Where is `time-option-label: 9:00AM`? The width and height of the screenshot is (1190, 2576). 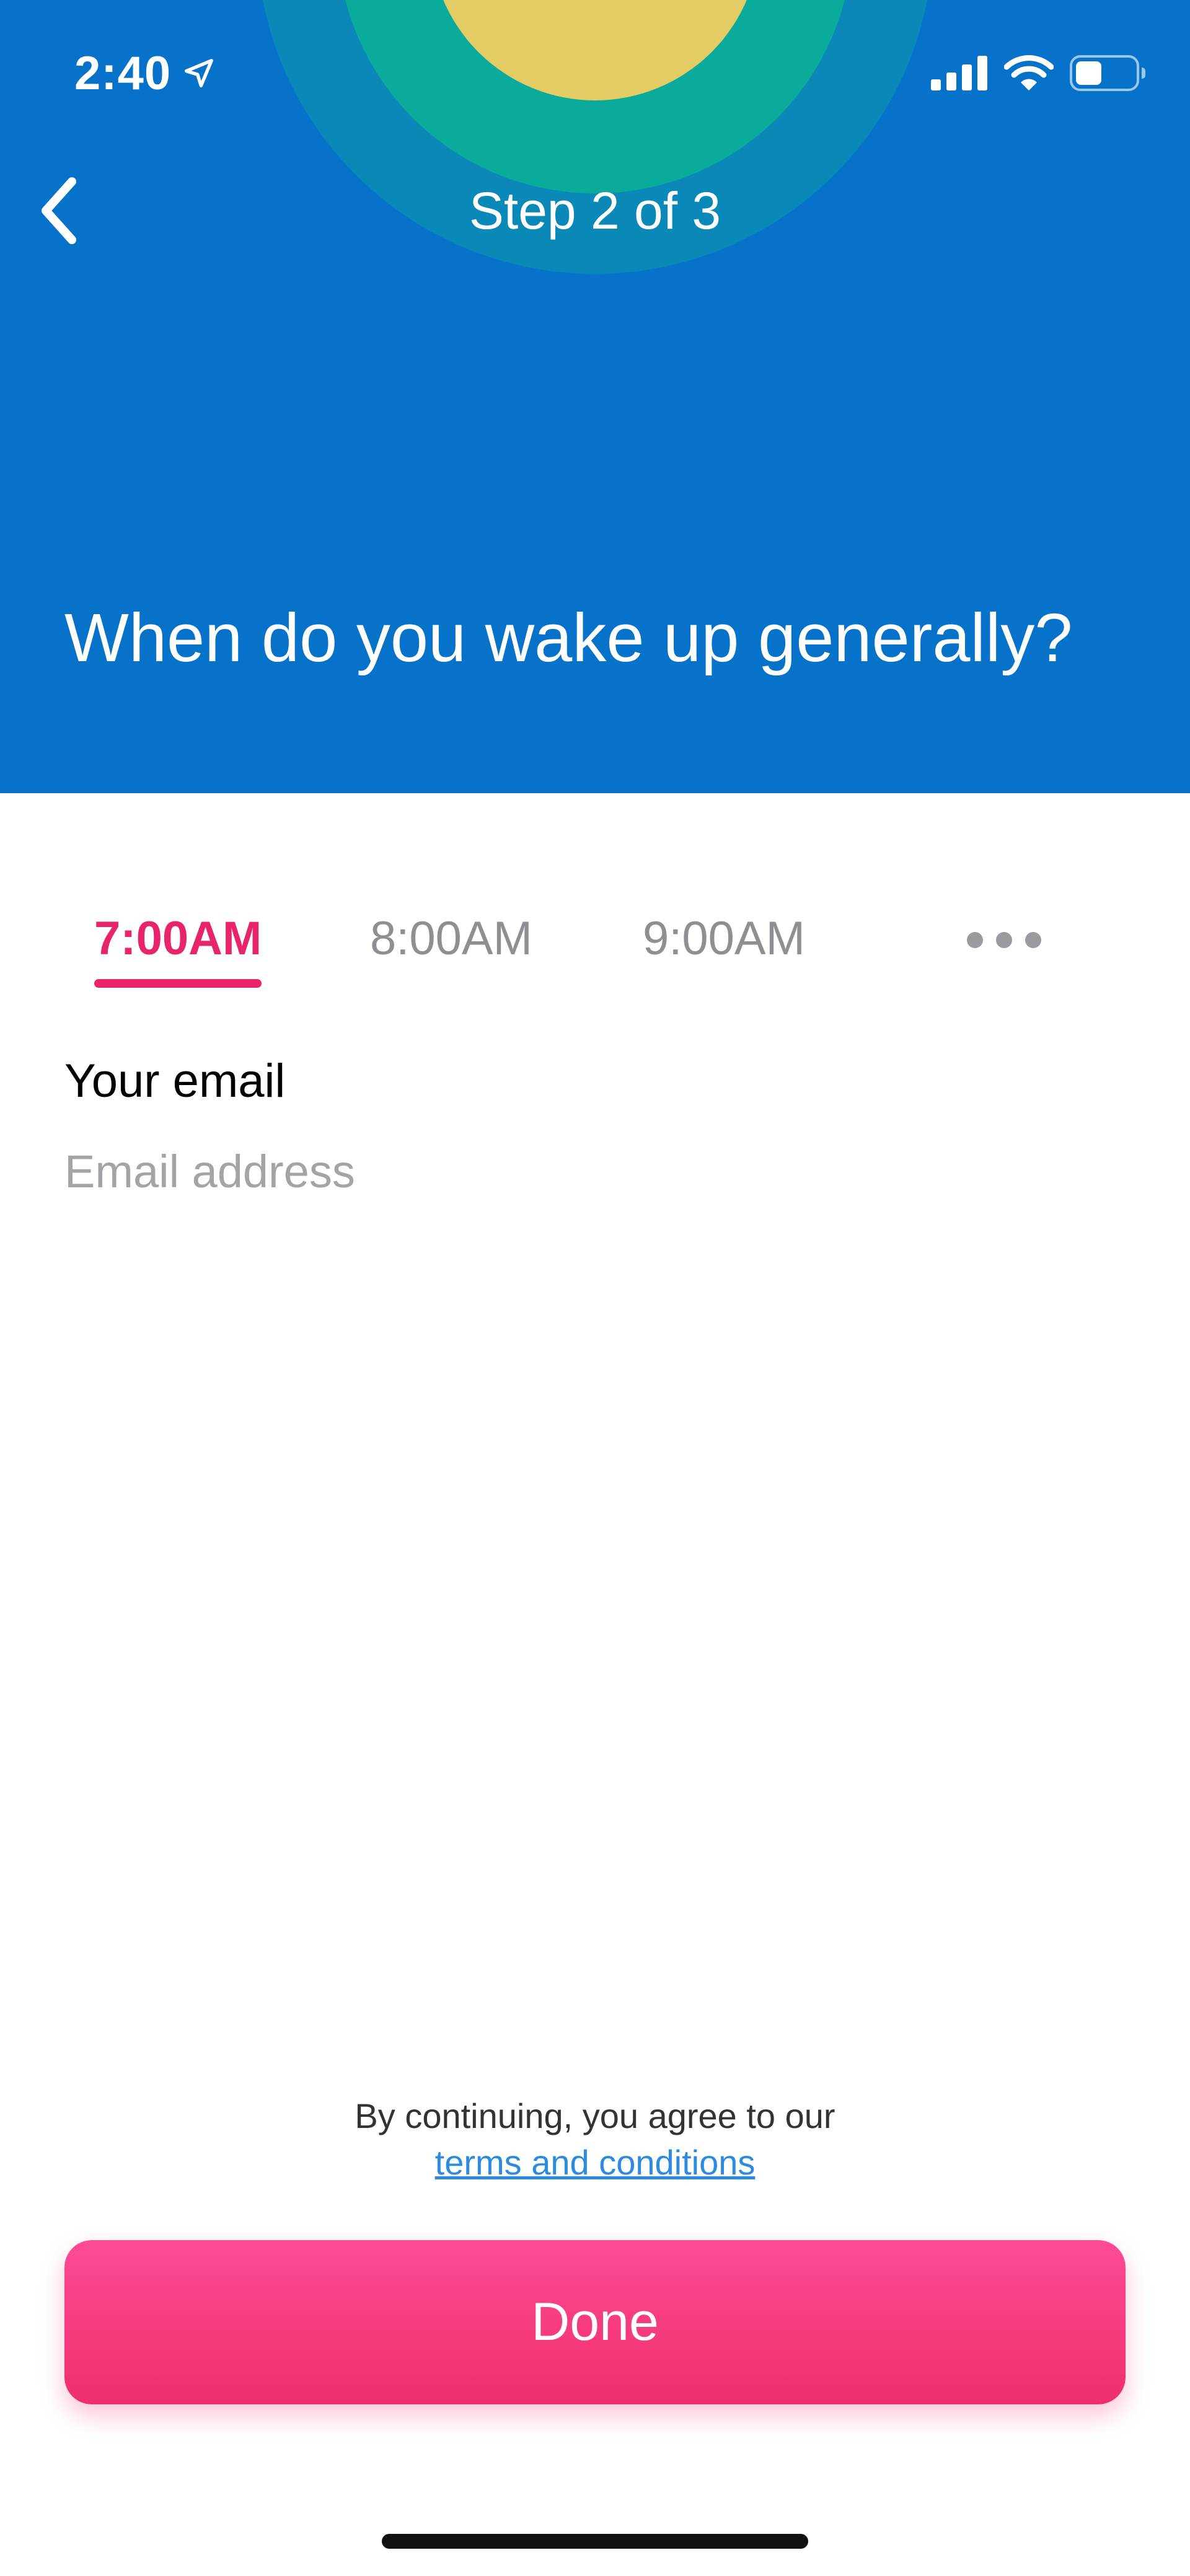 time-option-label: 9:00AM is located at coordinates (724, 939).